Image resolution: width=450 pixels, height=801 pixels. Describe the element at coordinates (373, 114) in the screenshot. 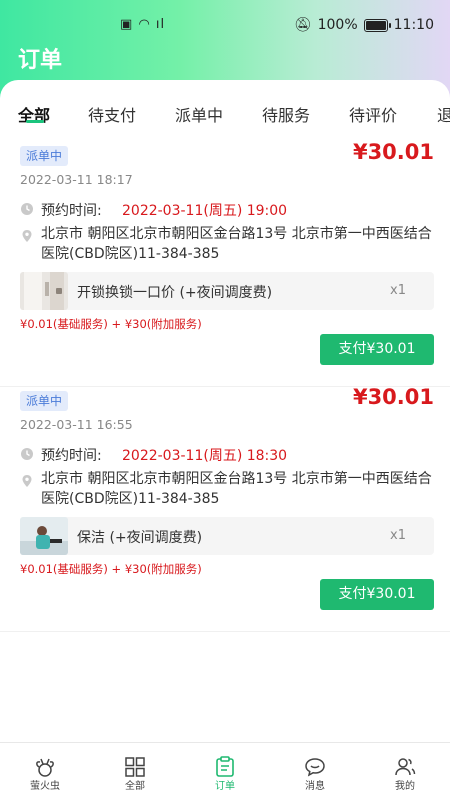

I see `tab-pending-review: 待评价` at that location.